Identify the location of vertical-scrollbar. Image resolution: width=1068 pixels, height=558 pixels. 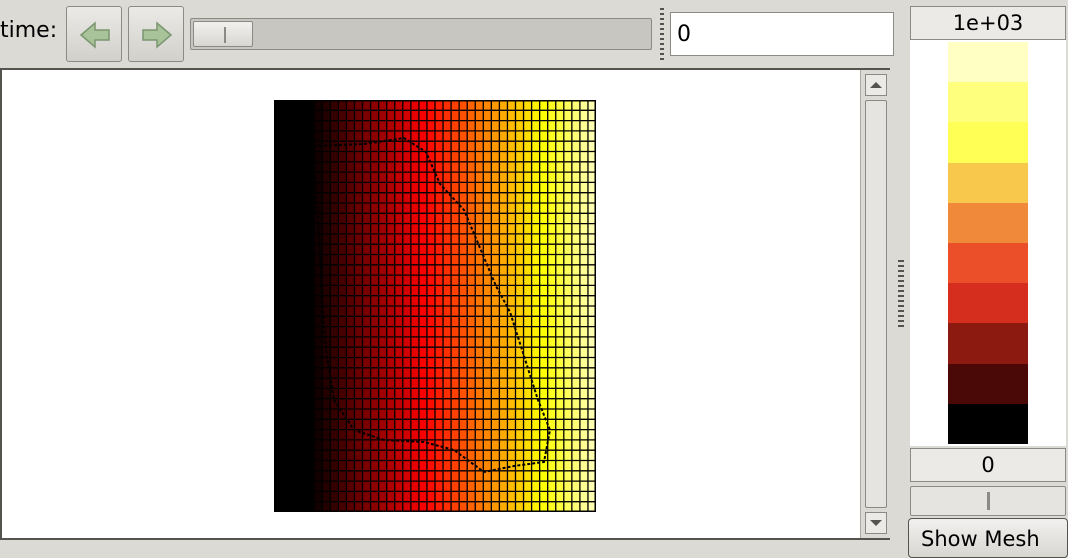
(875, 304).